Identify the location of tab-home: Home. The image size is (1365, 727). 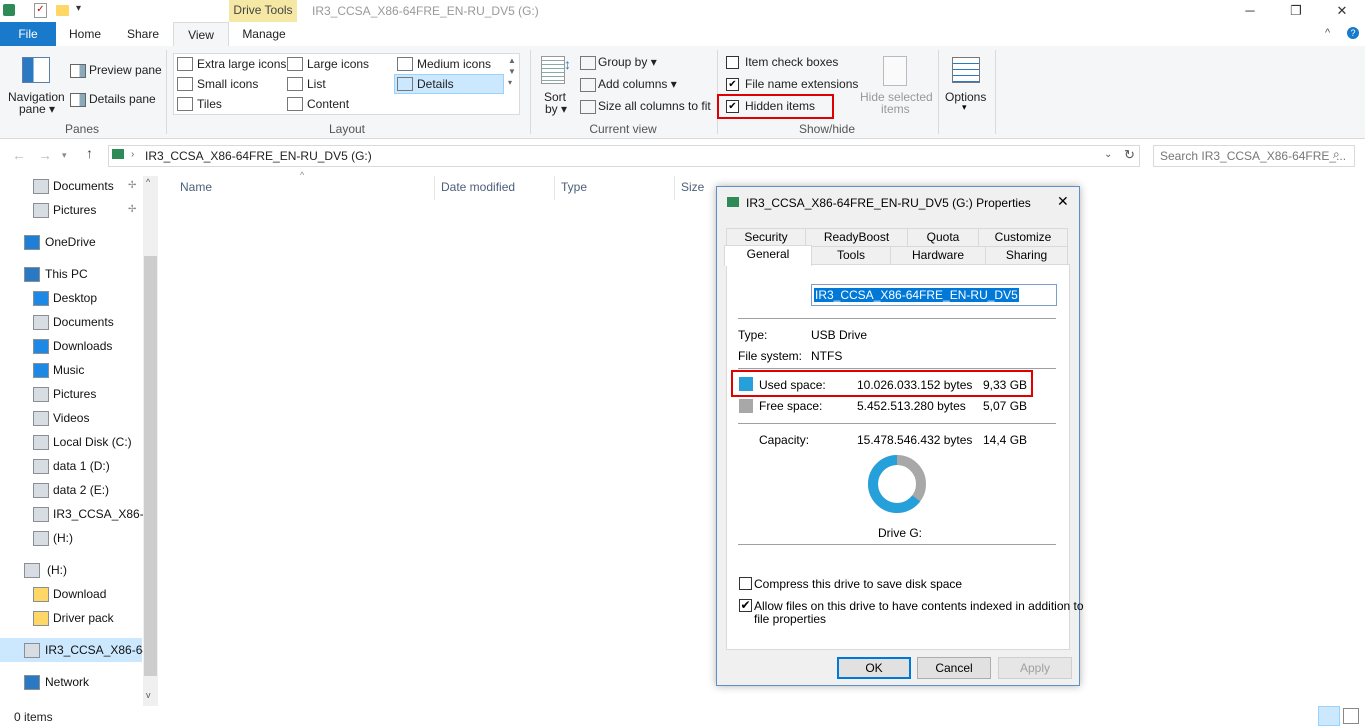
(85, 34).